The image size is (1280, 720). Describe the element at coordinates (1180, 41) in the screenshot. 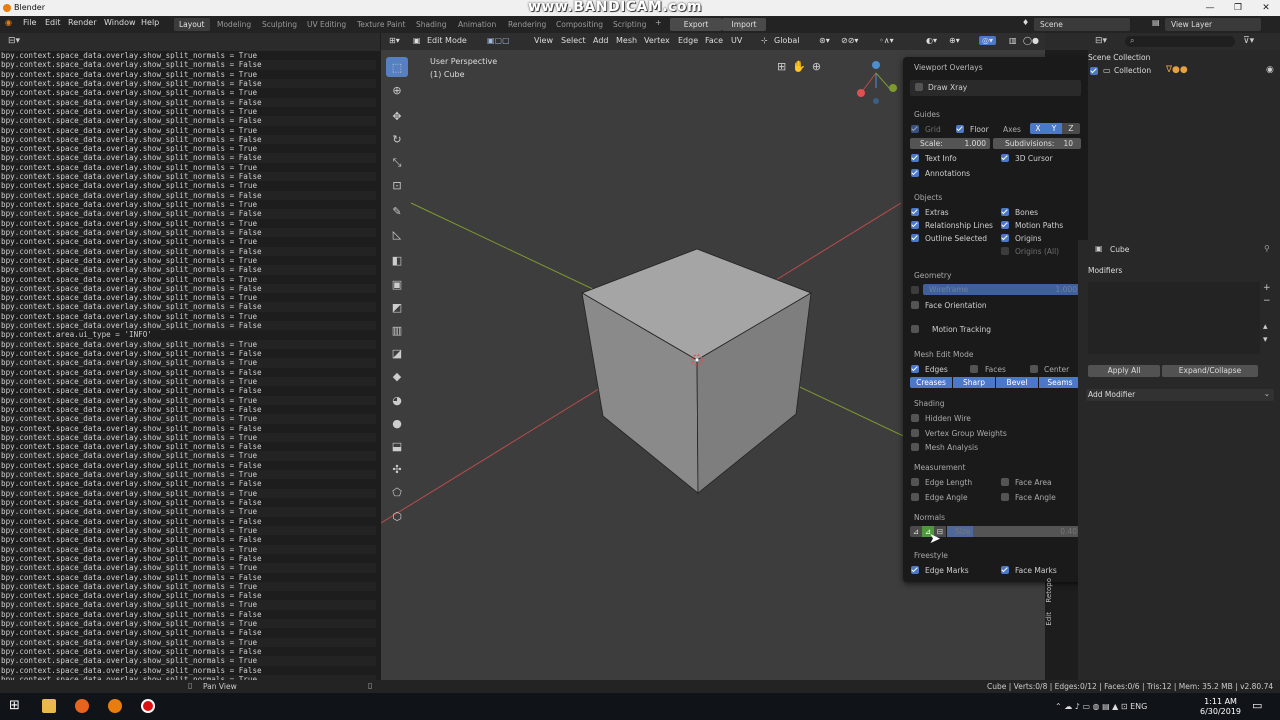

I see `outliner-search-input: ⌕` at that location.